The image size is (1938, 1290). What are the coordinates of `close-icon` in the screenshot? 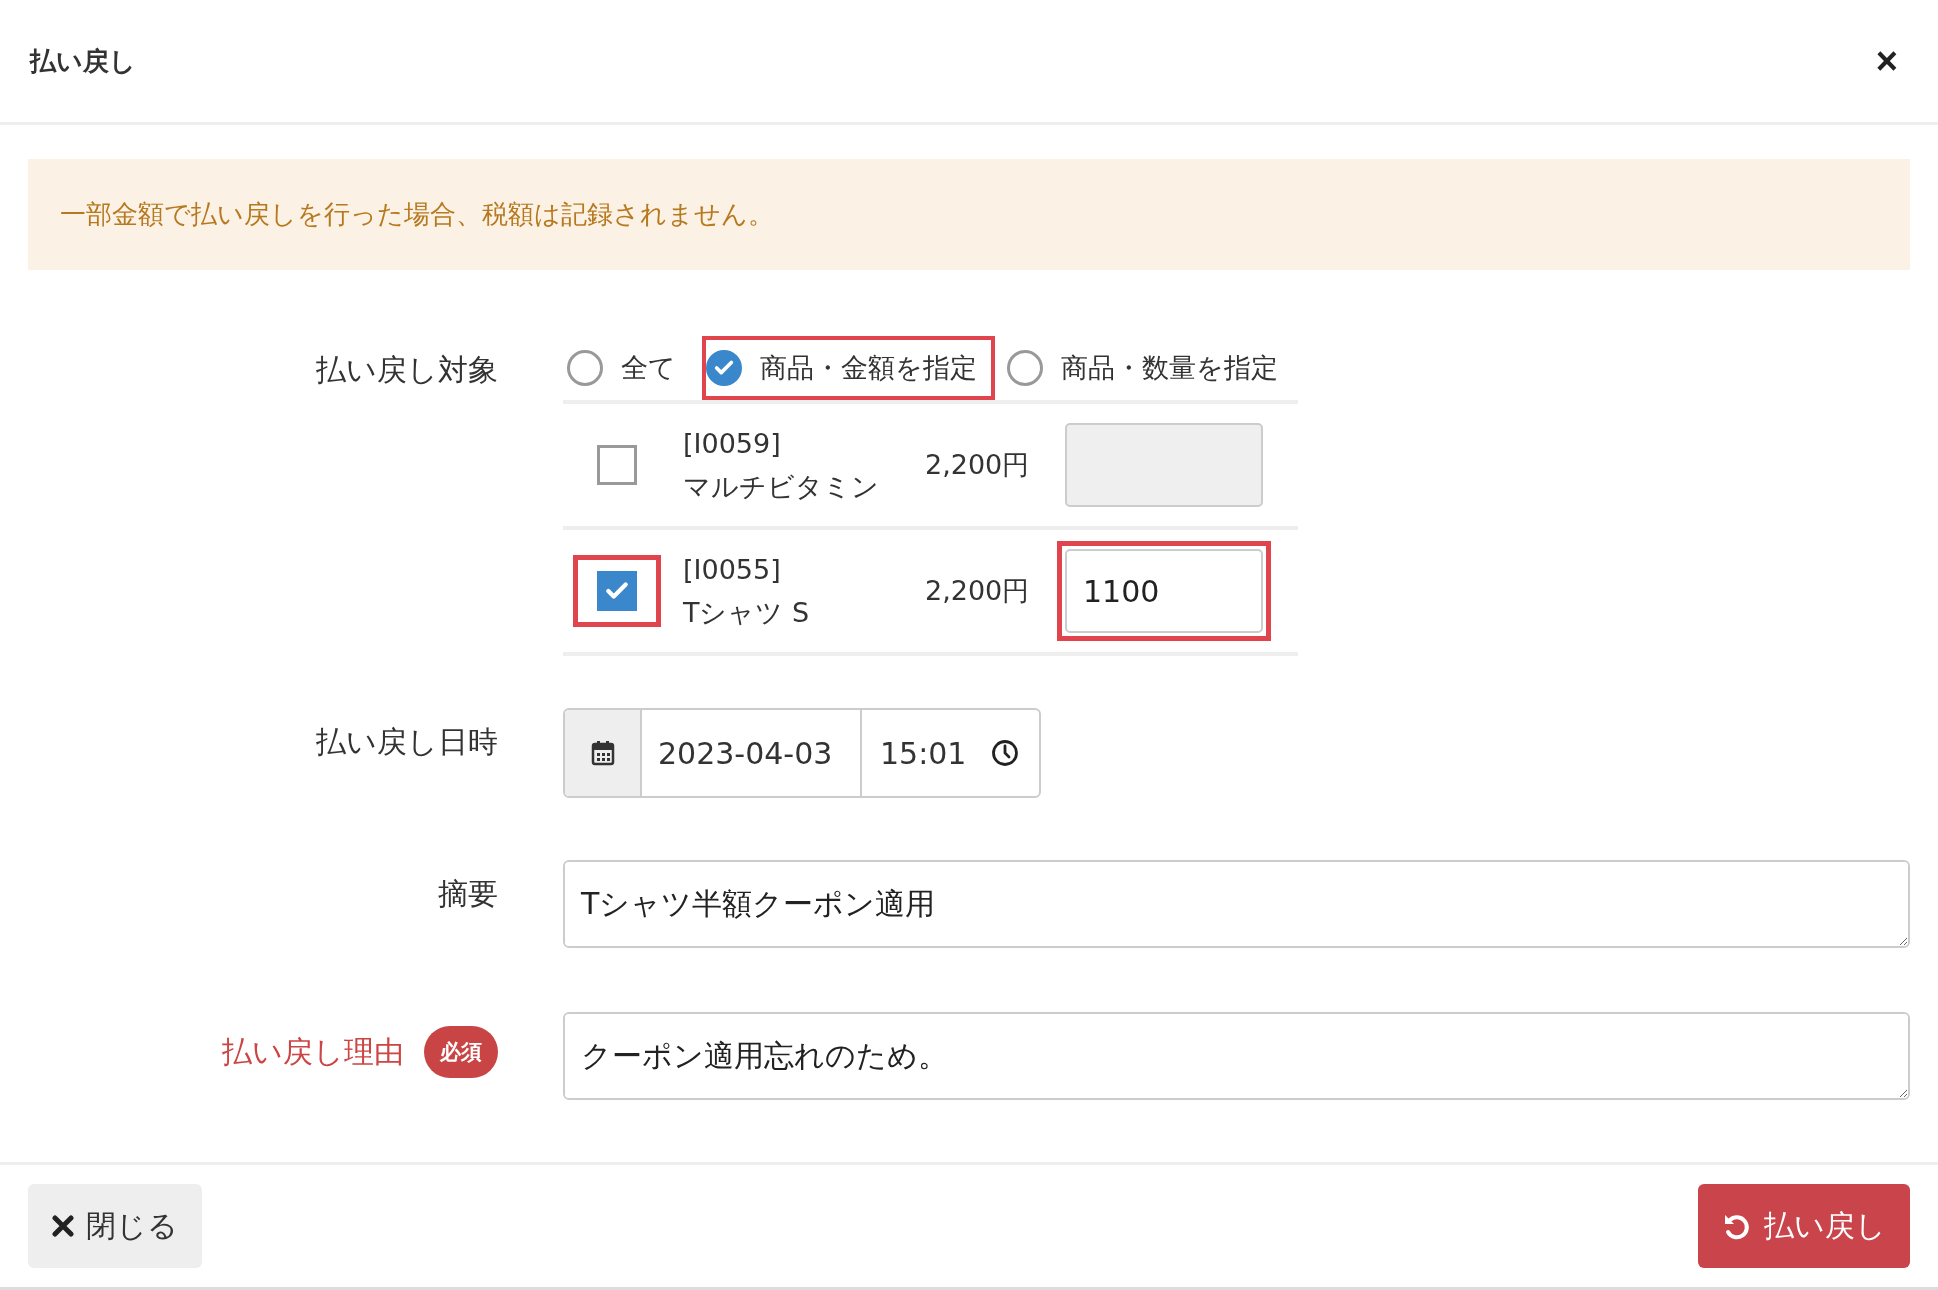 It's located at (63, 1226).